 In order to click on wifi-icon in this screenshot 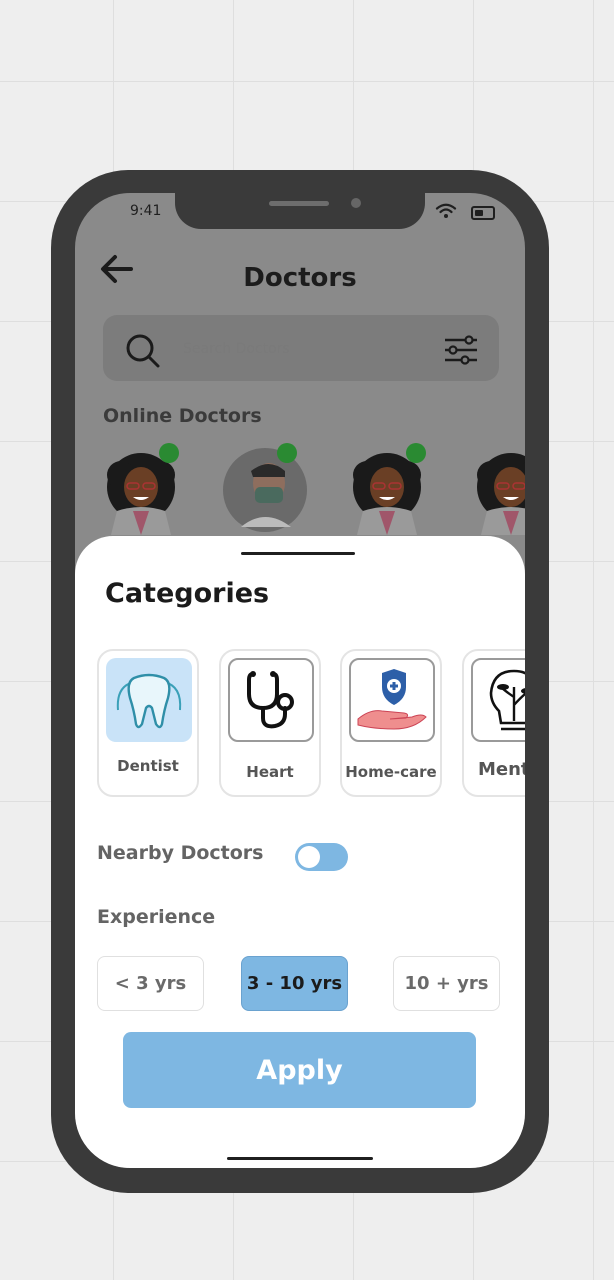, I will do `click(446, 210)`.